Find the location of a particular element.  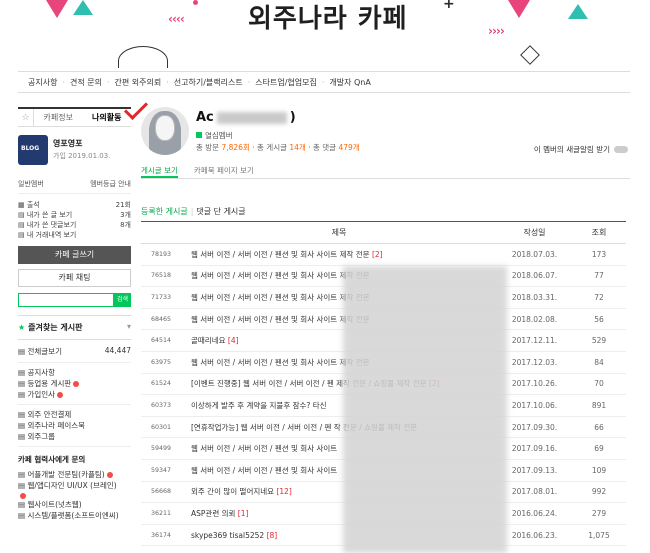

post-date: 2017.10.26. is located at coordinates (534, 384).